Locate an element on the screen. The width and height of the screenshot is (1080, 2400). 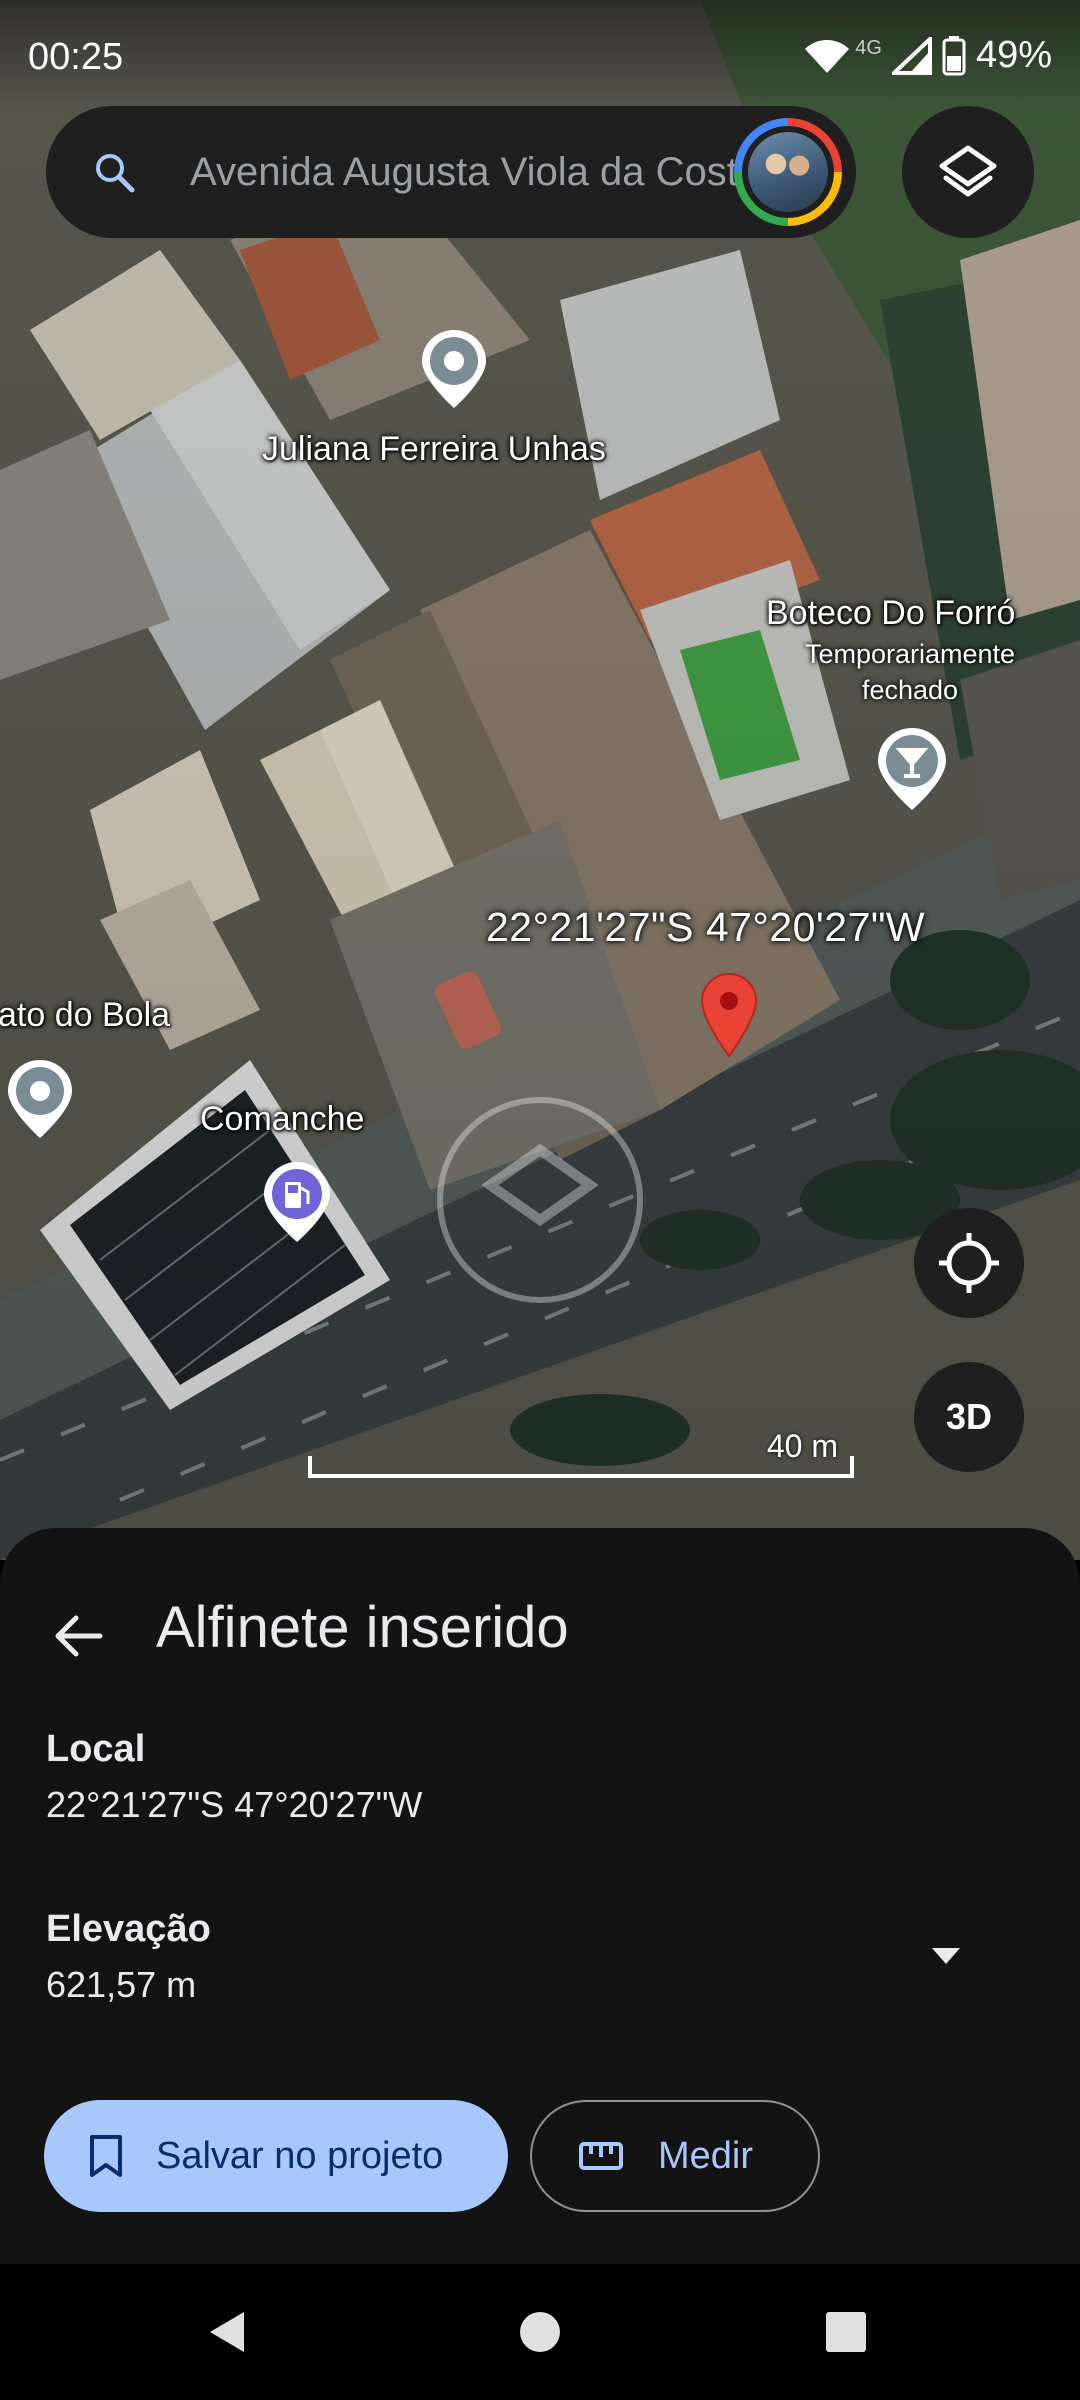
status-icons: 4G 49% is located at coordinates (927, 55).